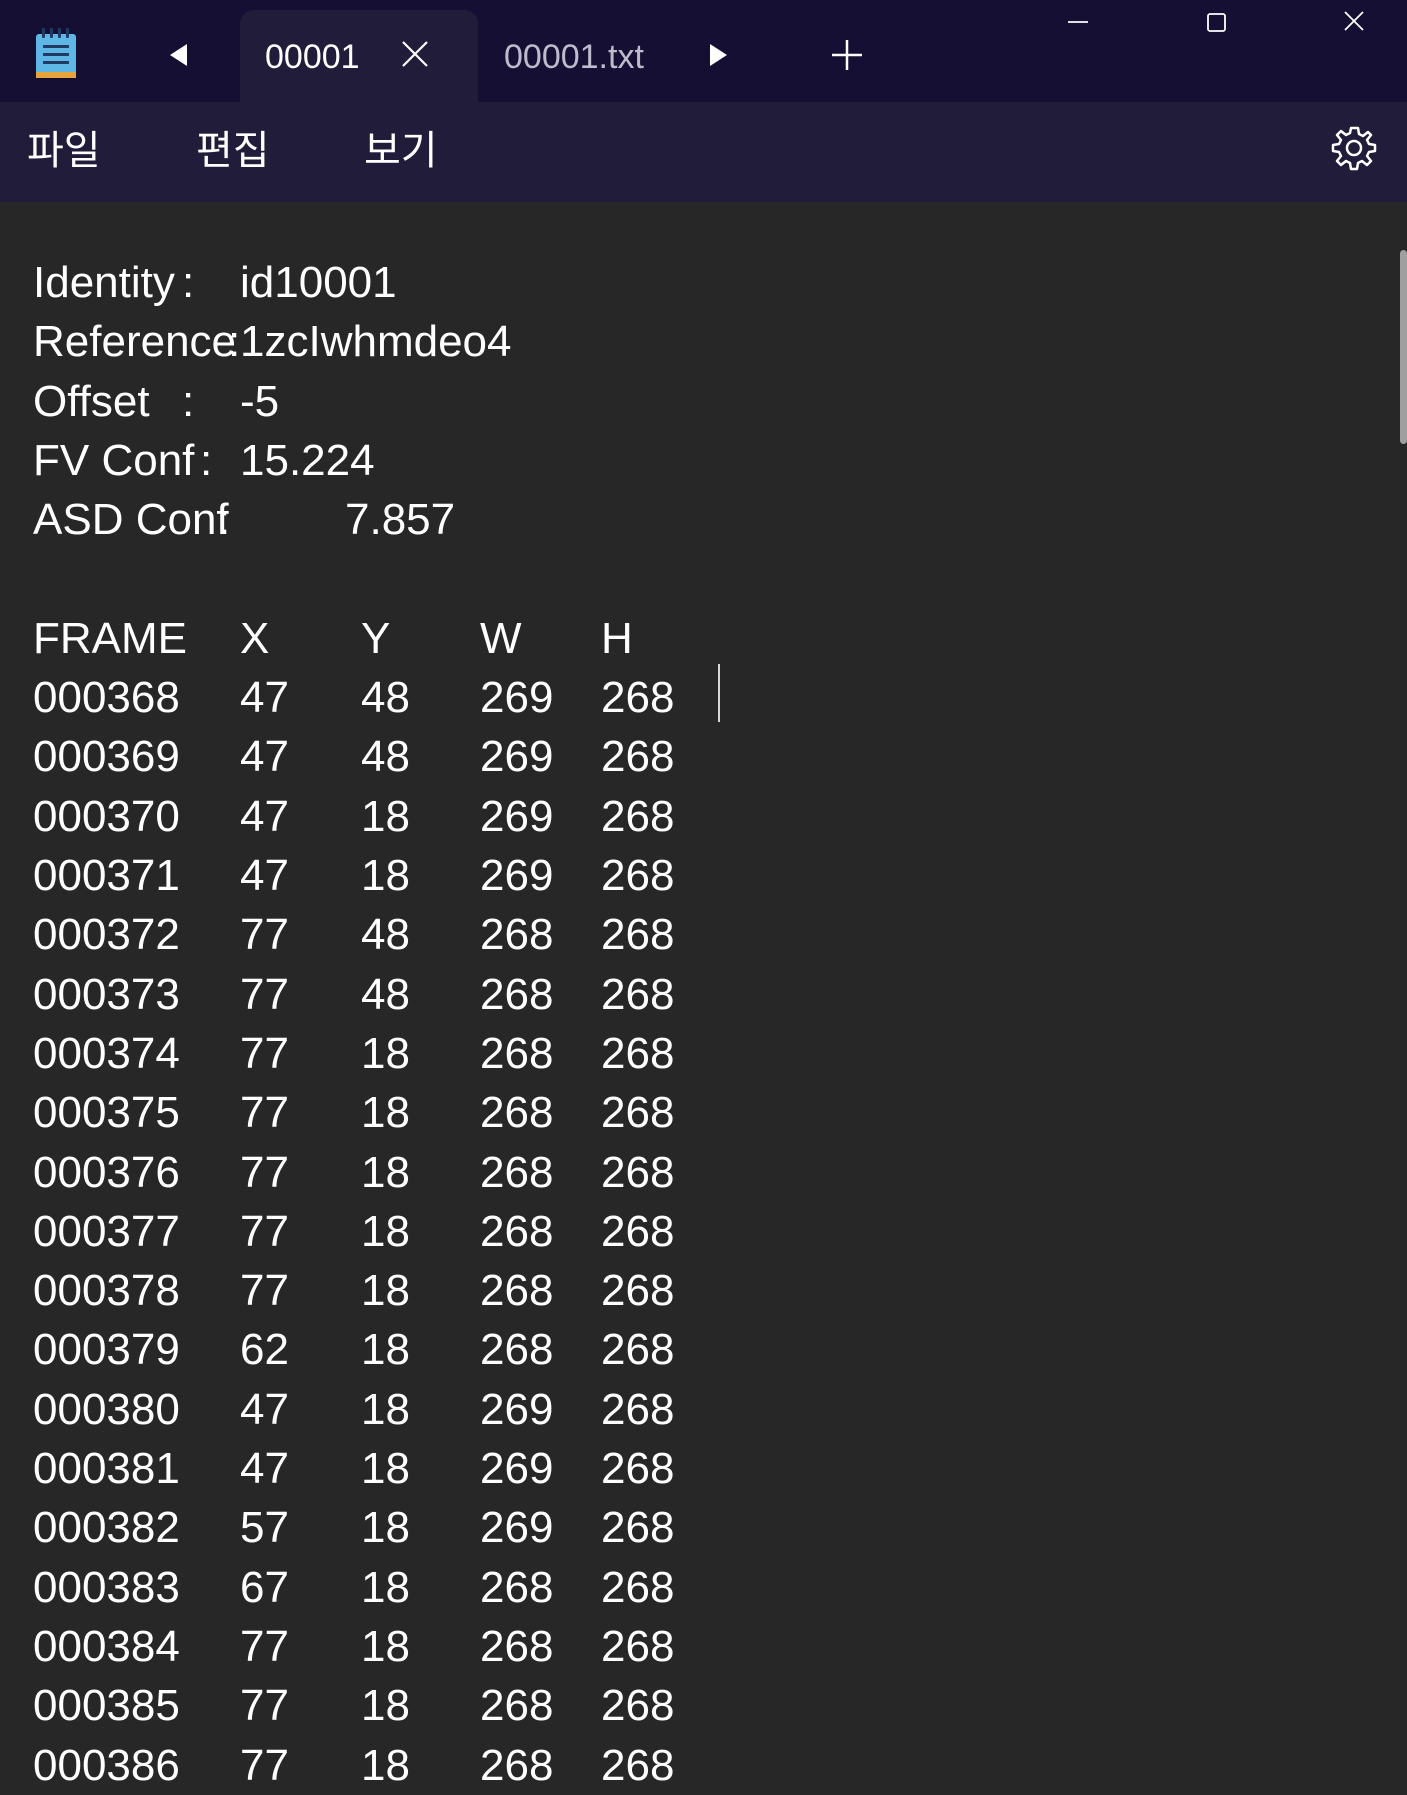 This screenshot has width=1407, height=1795. What do you see at coordinates (233, 151) in the screenshot?
I see `menu-edit: 편집` at bounding box center [233, 151].